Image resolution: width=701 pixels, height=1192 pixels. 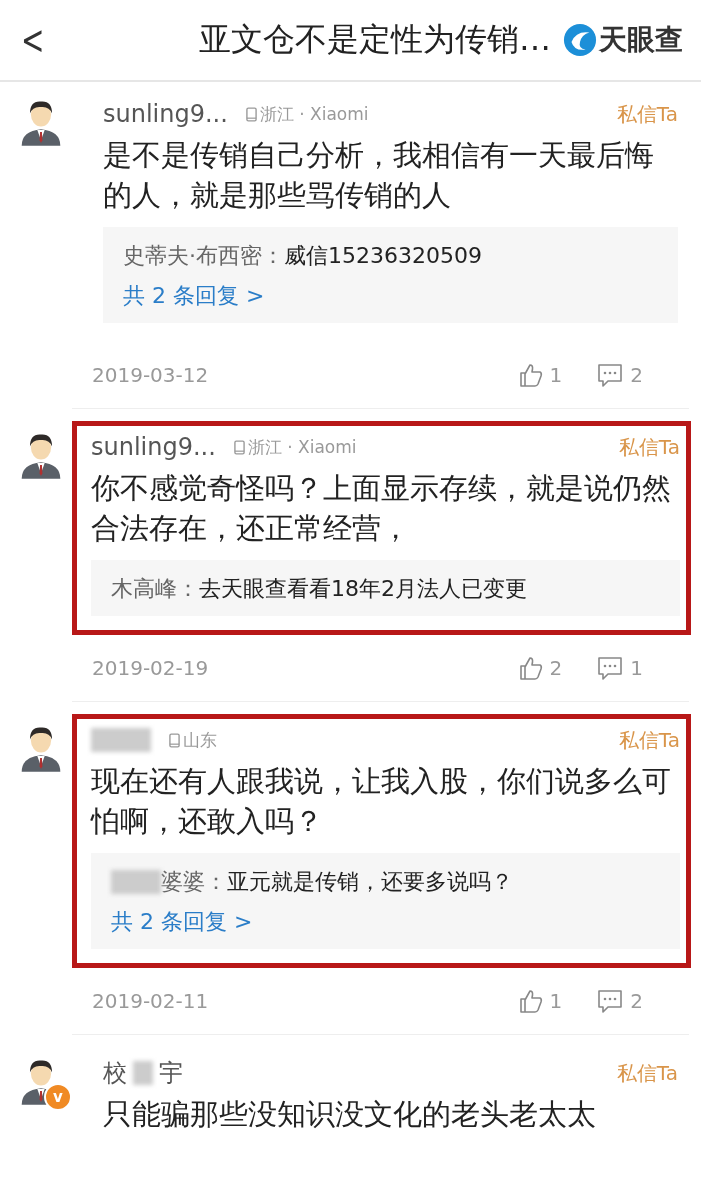 I want to click on user-name: 宇, so click(x=171, y=1073).